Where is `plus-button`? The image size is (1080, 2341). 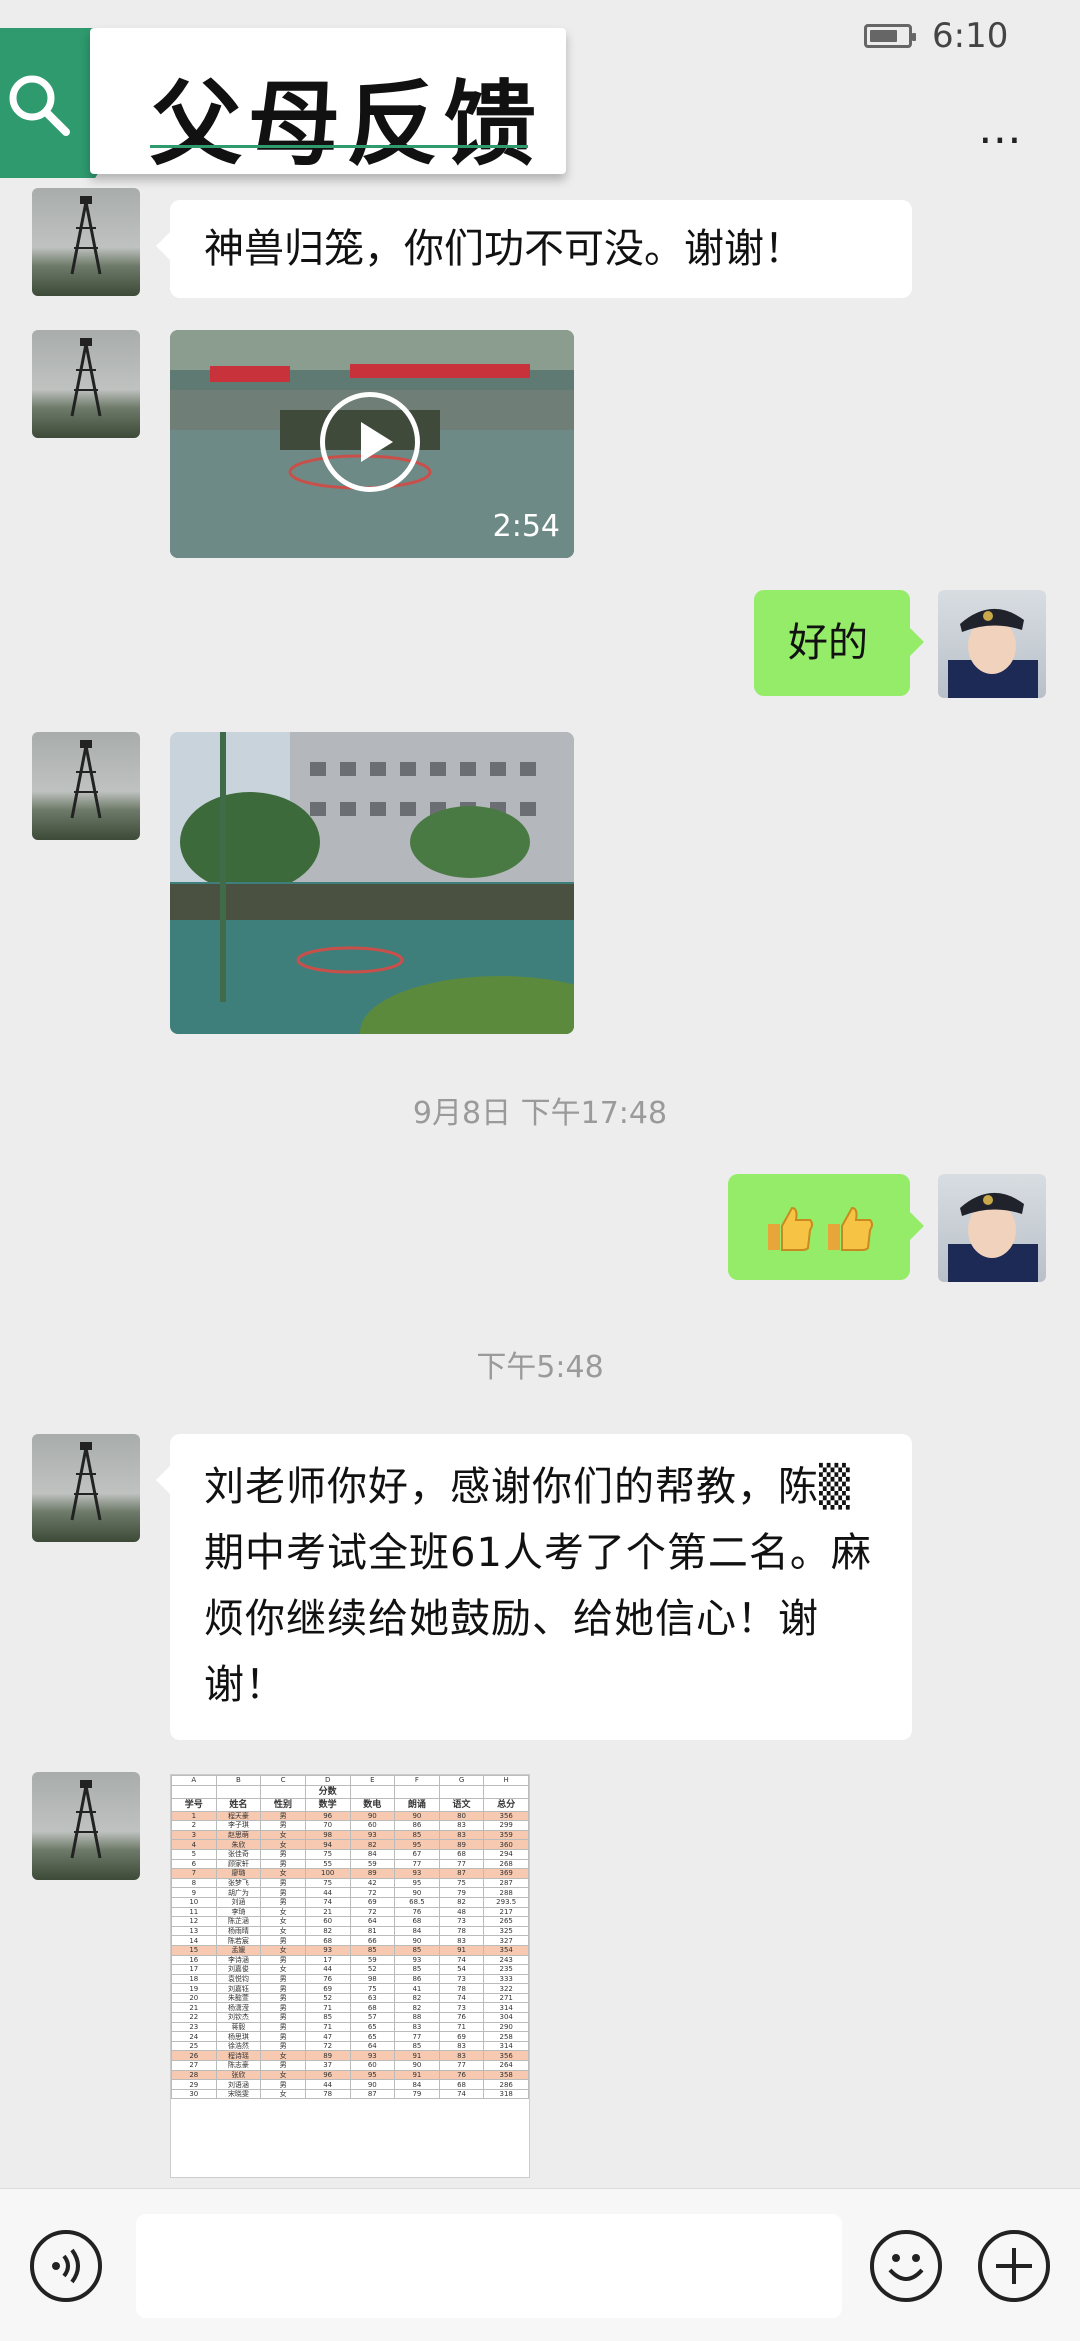
plus-button is located at coordinates (1014, 2266).